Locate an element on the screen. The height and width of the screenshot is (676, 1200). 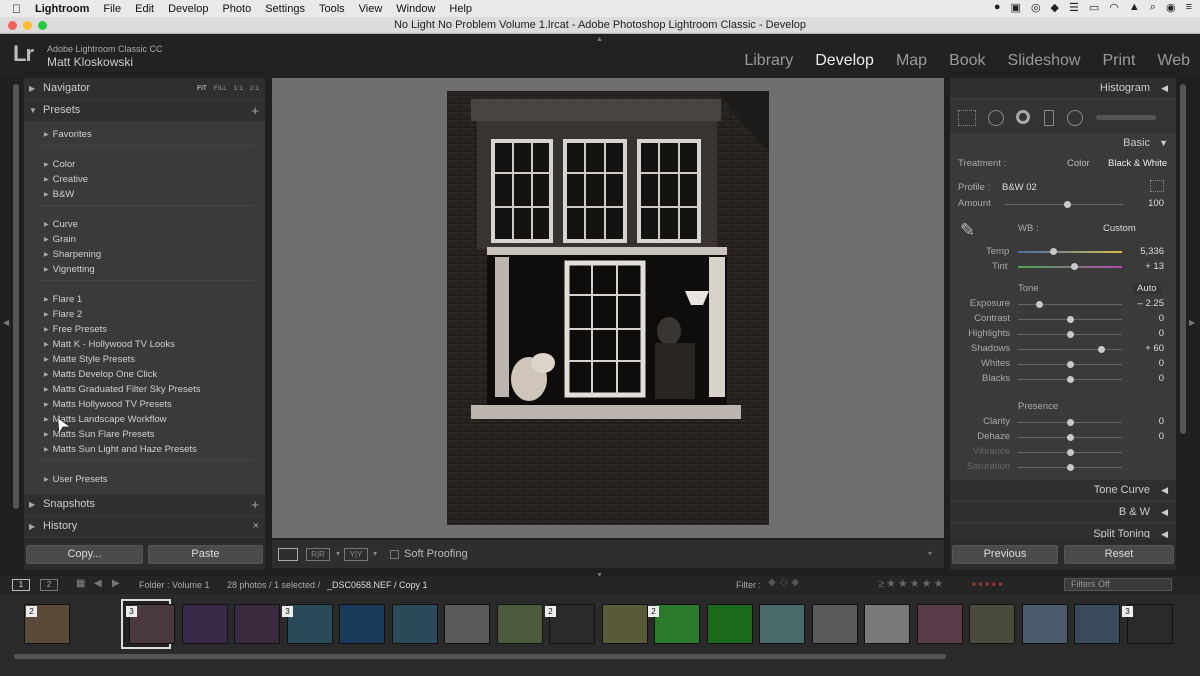
basic-header: Basic ▼ is located at coordinates (1063, 143).